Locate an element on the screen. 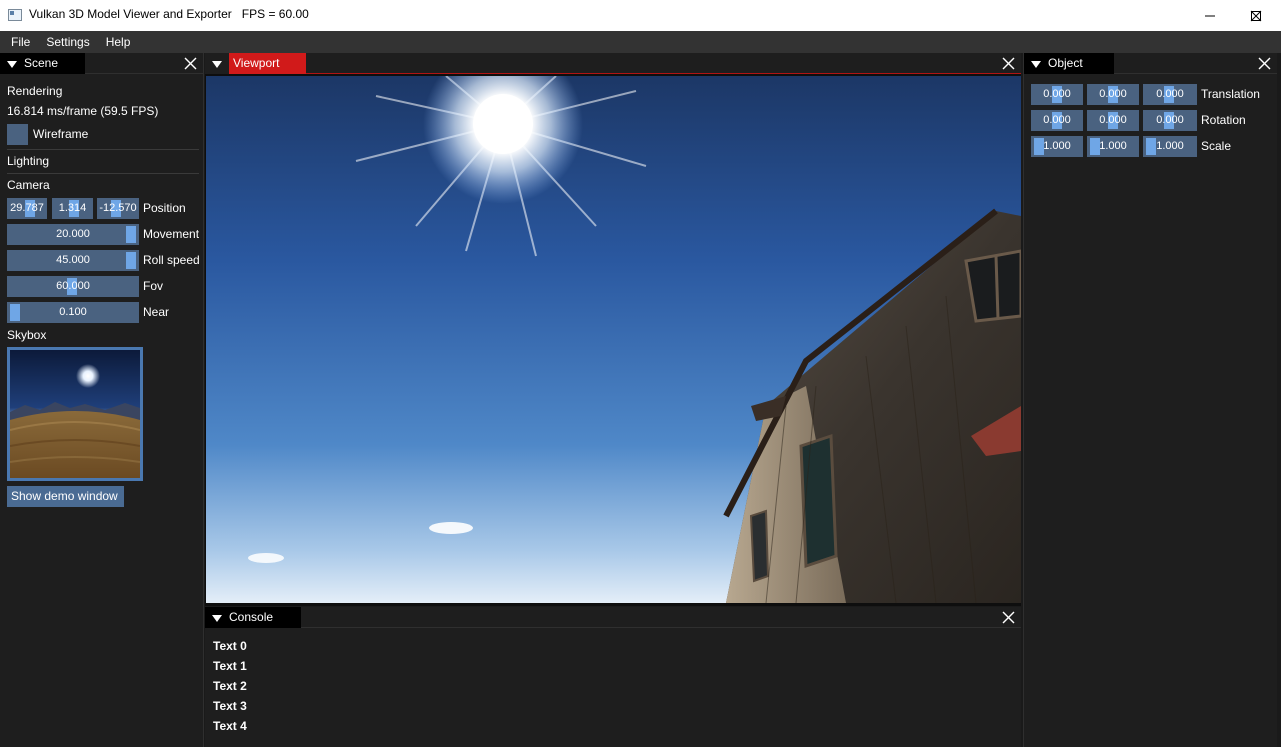  app-icon is located at coordinates (15, 15).